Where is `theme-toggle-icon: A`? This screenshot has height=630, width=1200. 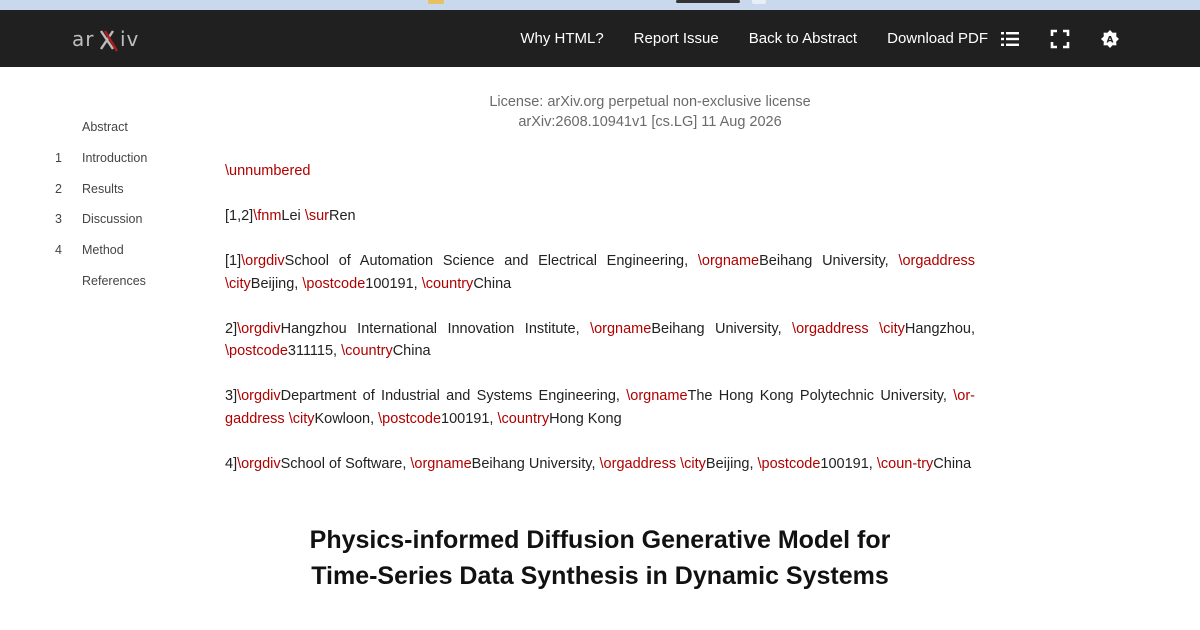
theme-toggle-icon: A is located at coordinates (1110, 39).